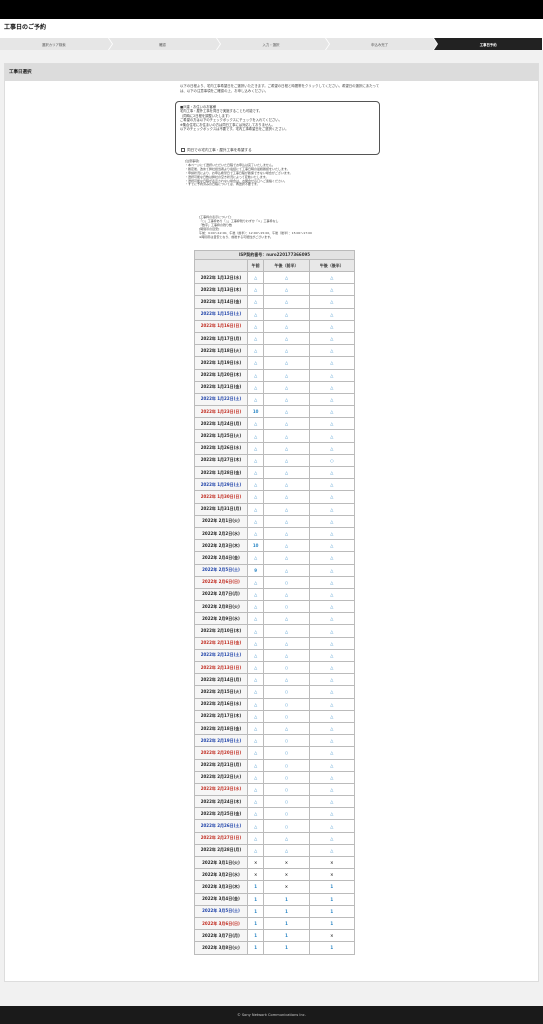 Image resolution: width=543 pixels, height=1024 pixels. Describe the element at coordinates (255, 570) in the screenshot. I see `slot-cell-am: 9` at that location.